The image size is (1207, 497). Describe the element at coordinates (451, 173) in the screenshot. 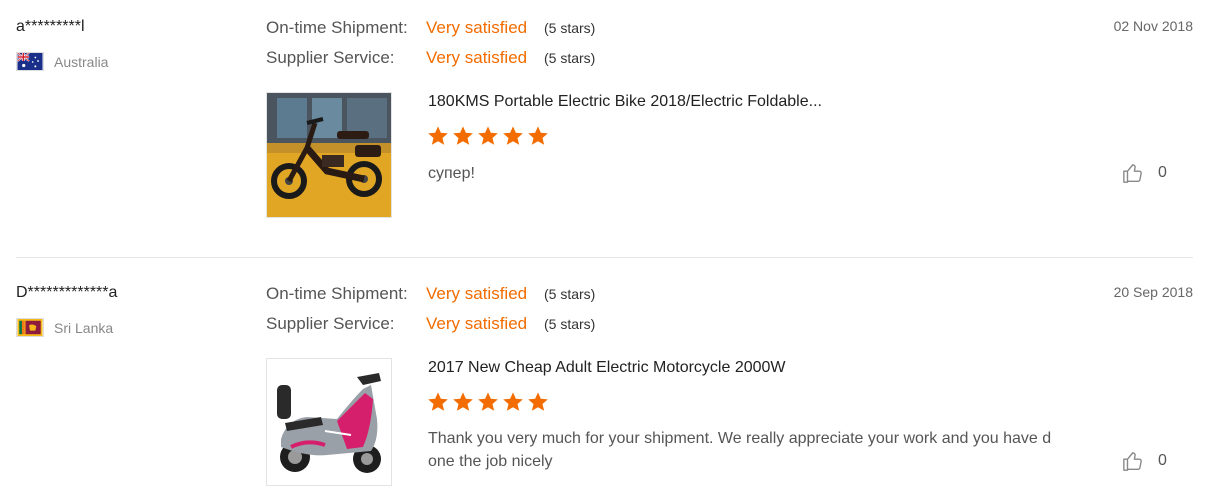

I see `review-comment: супер!` at that location.